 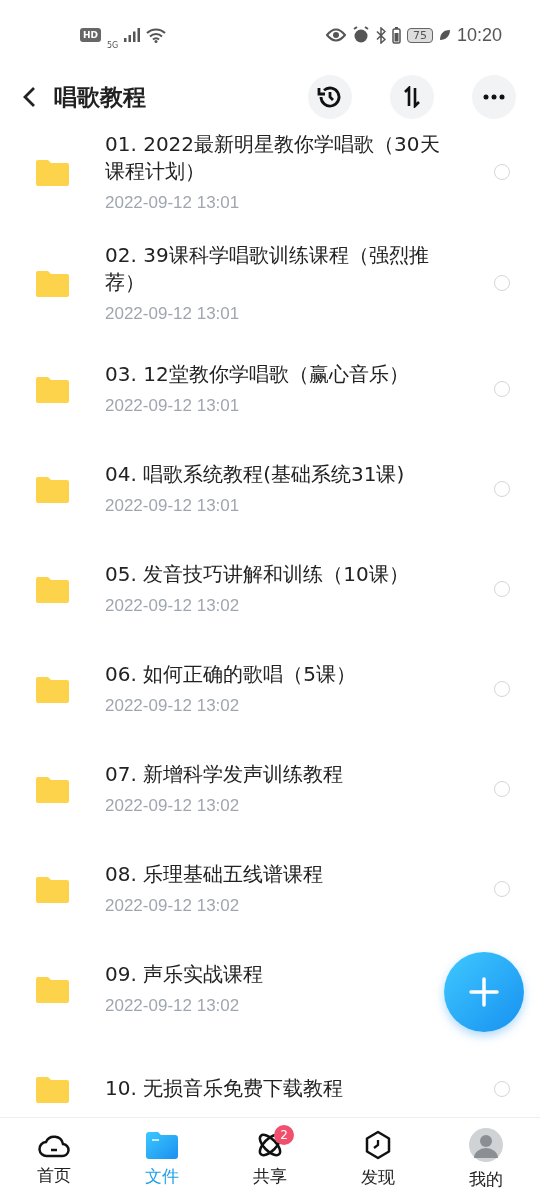 I want to click on notification-badge: 2, so click(x=284, y=1135).